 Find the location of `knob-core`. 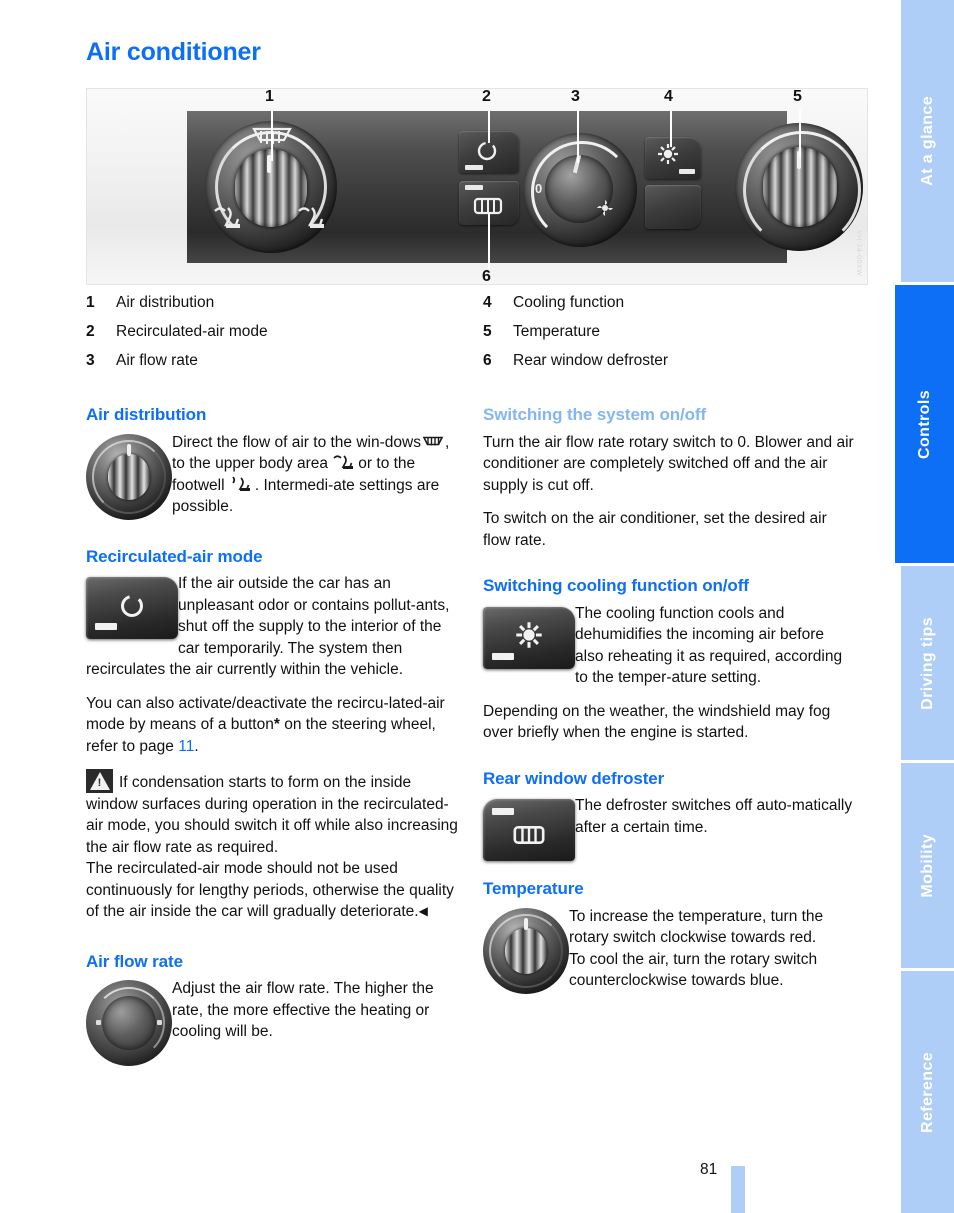

knob-core is located at coordinates (526, 950).